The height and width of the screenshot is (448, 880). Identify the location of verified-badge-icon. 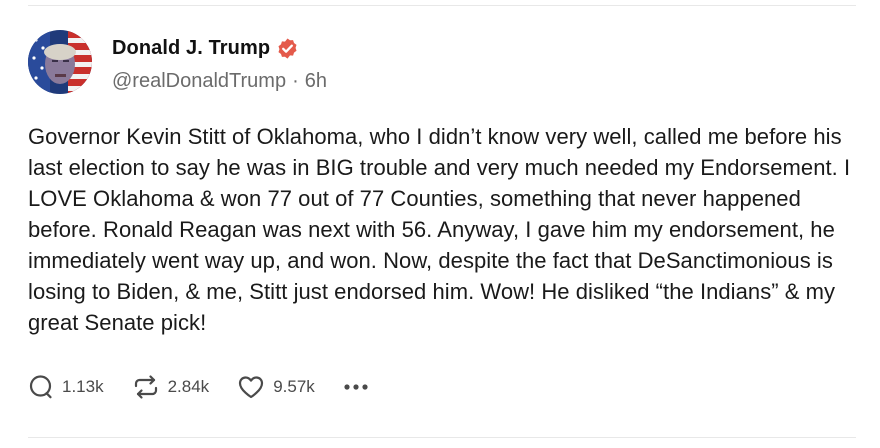
(287, 48).